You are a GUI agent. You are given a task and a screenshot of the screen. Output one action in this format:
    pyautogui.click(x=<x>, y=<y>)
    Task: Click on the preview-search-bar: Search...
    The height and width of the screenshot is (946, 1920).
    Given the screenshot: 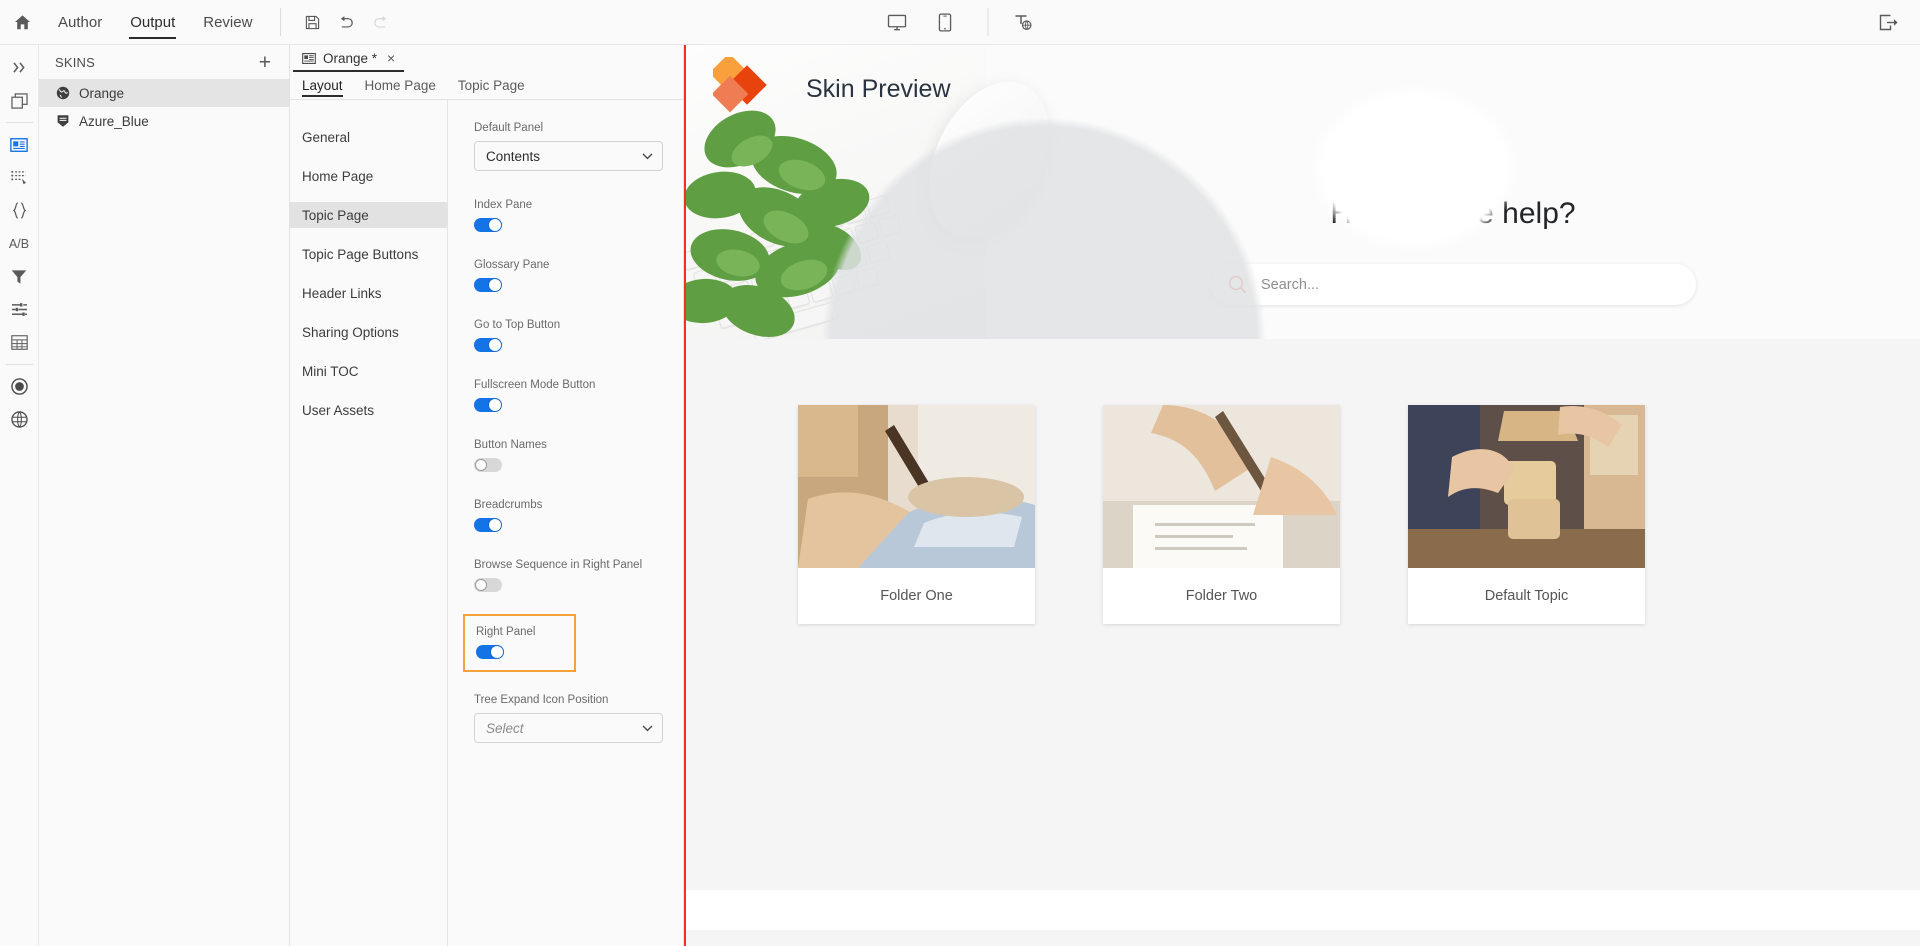 What is the action you would take?
    pyautogui.click(x=1453, y=284)
    